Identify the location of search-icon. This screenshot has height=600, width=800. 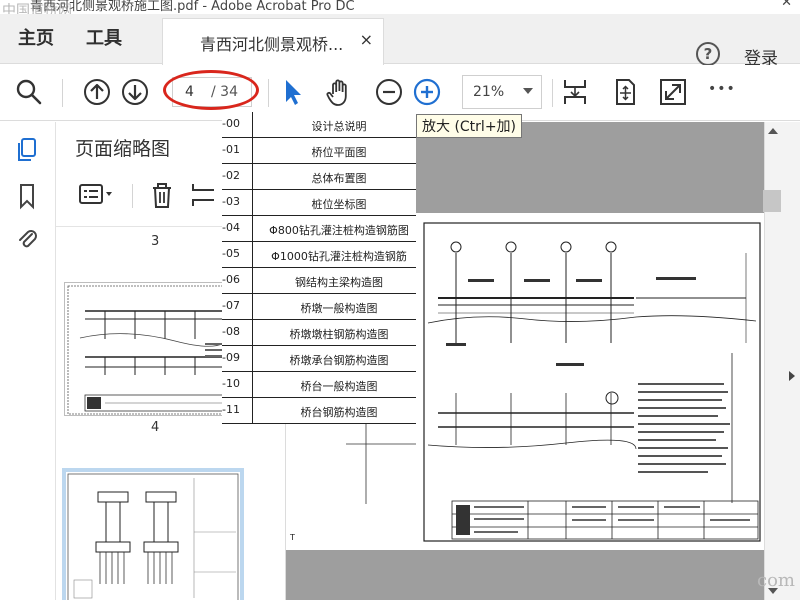
(29, 92).